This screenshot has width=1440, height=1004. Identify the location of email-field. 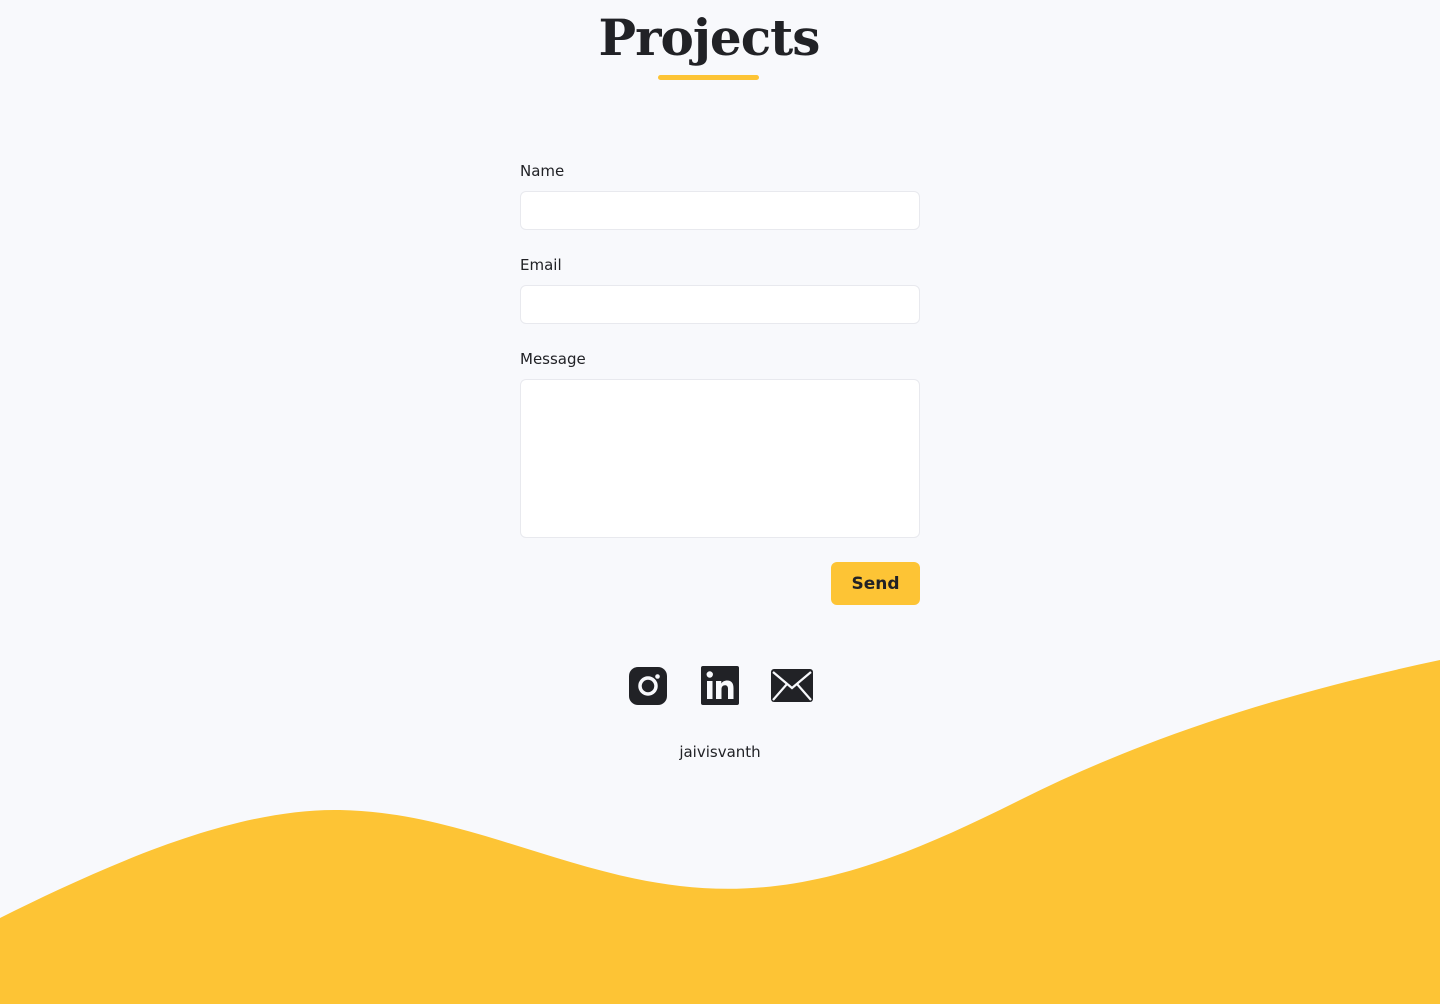
(720, 304).